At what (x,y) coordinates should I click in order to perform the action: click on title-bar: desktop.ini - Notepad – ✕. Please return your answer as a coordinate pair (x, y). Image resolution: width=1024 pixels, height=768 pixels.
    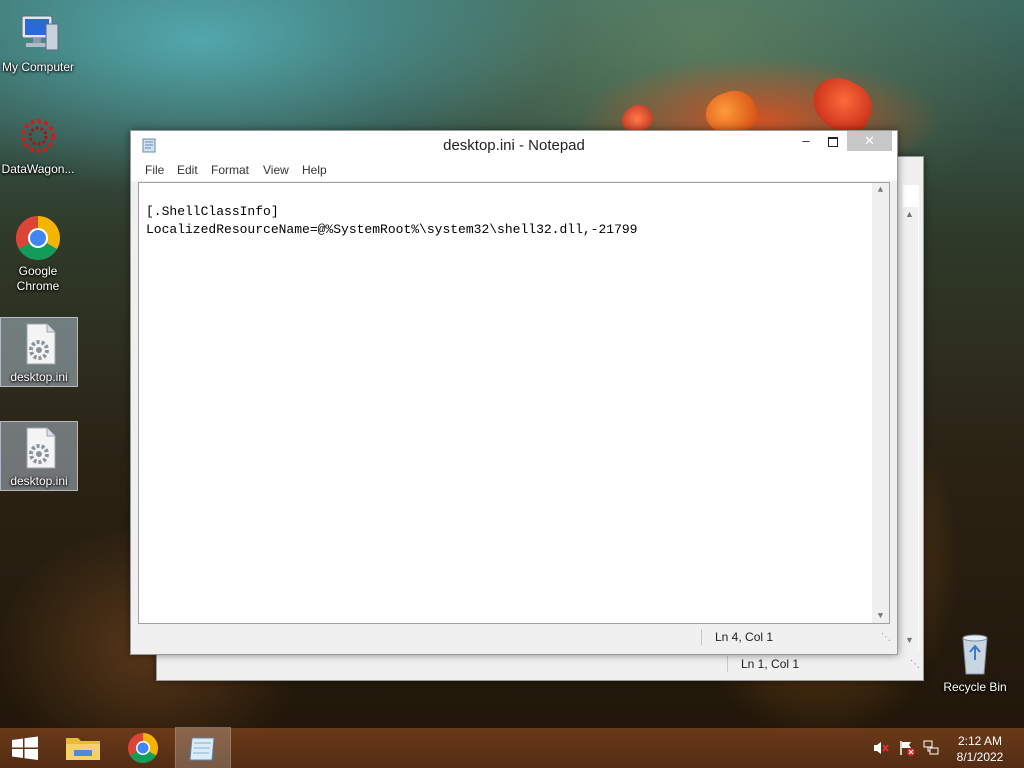
    Looking at the image, I should click on (514, 145).